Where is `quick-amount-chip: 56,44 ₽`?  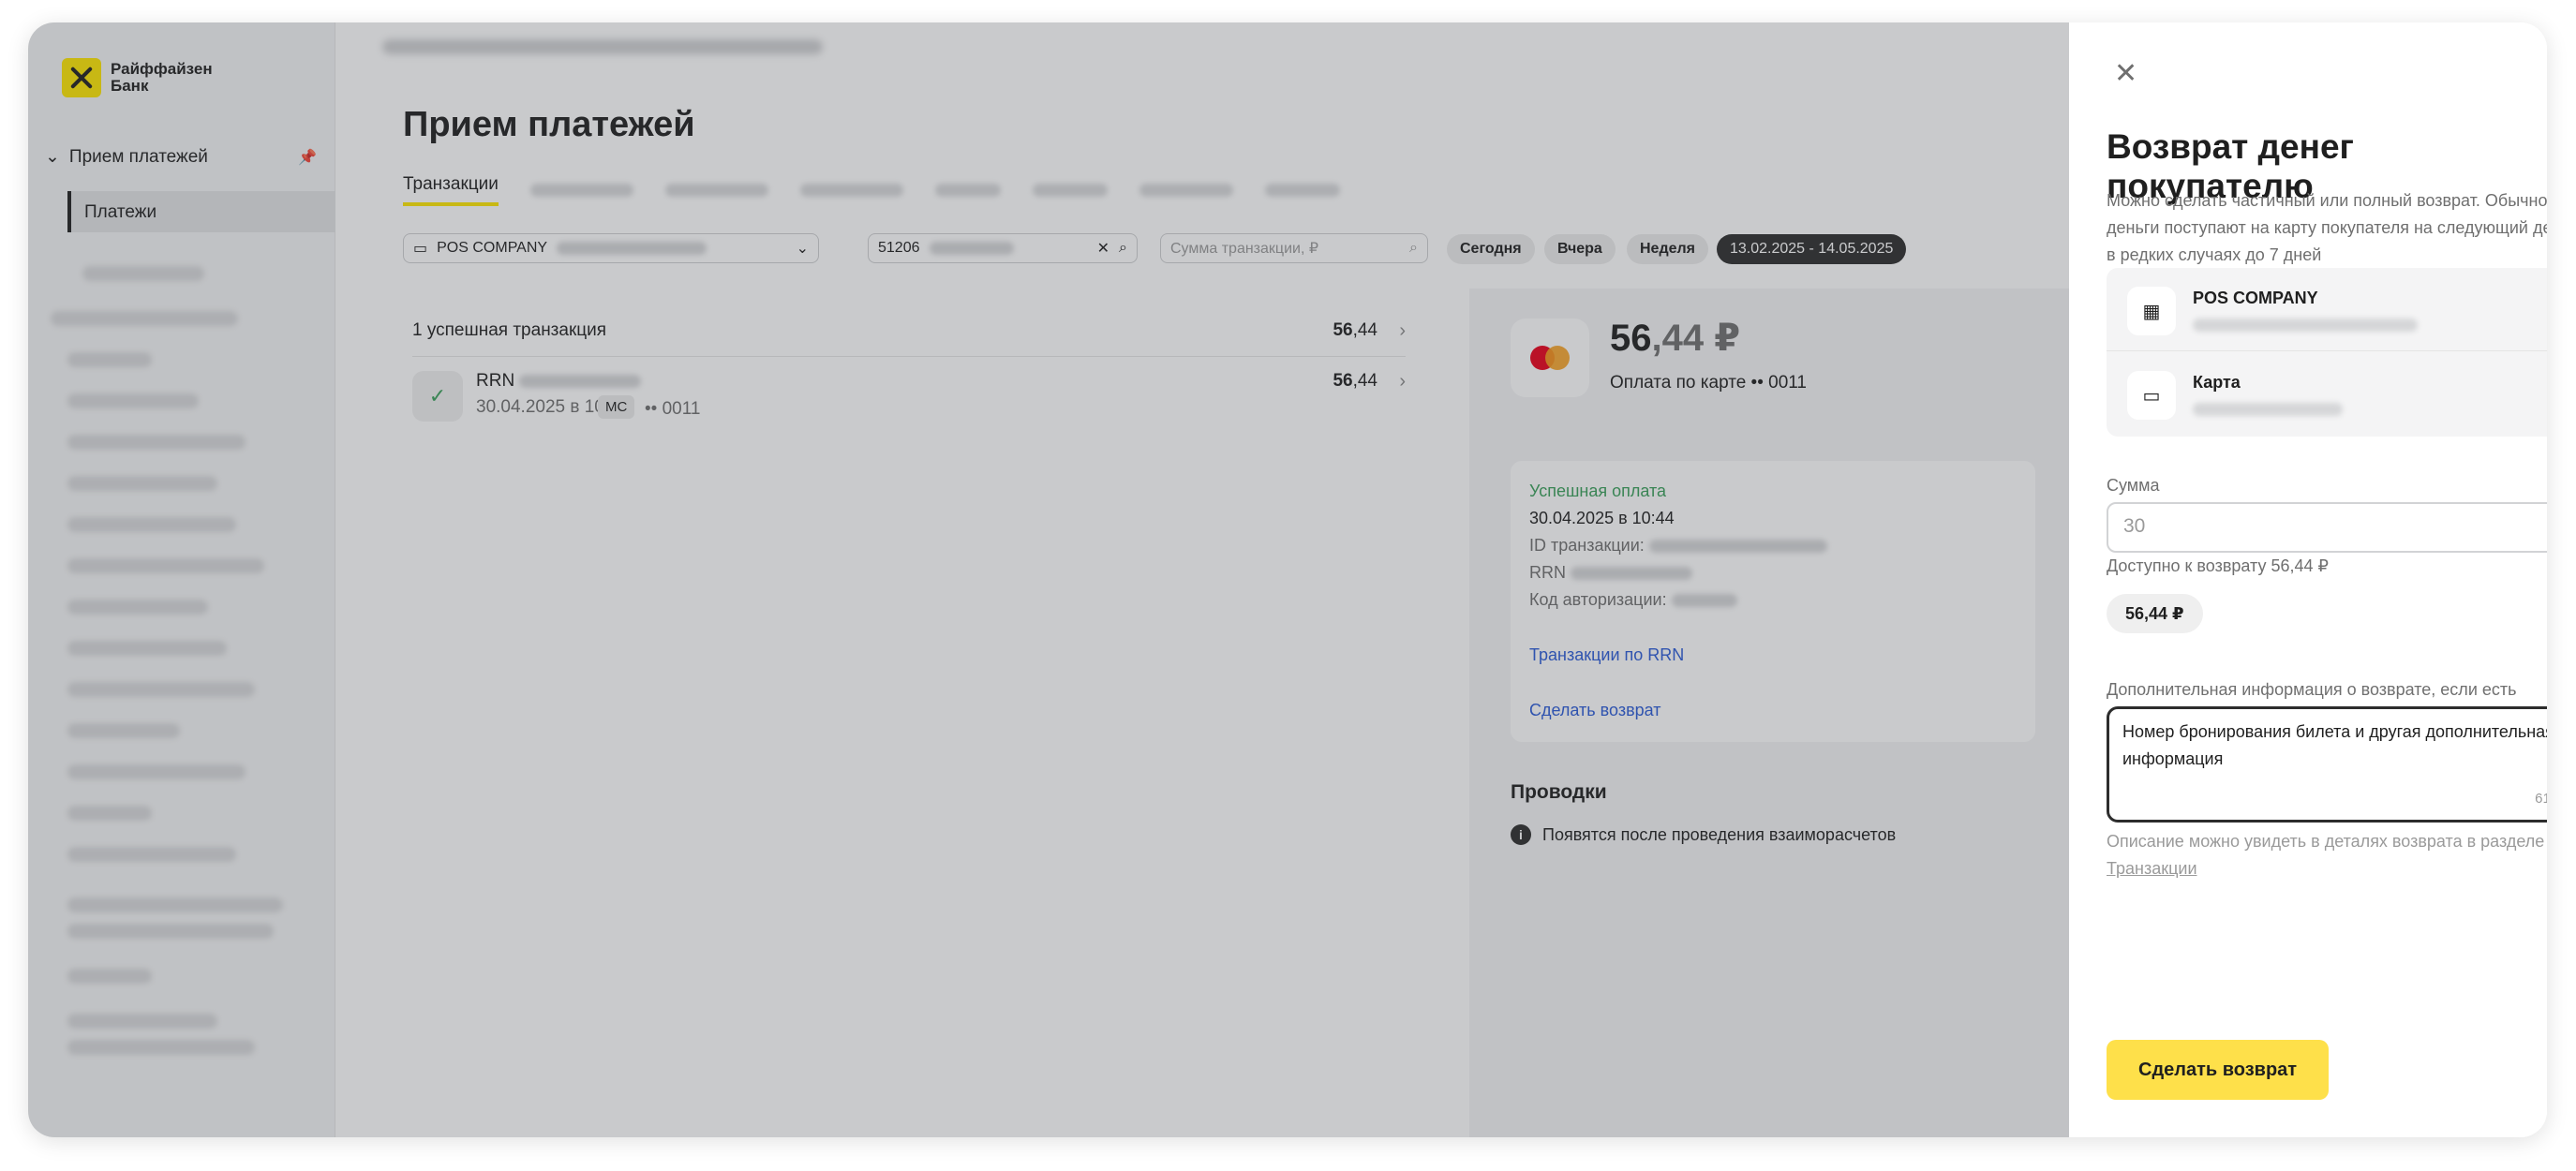 quick-amount-chip: 56,44 ₽ is located at coordinates (2155, 613).